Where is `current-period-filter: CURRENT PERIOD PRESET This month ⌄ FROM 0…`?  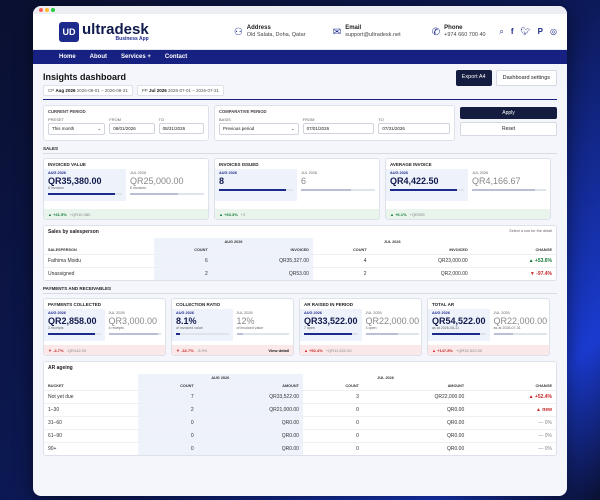
current-period-filter: CURRENT PERIOD PRESET This month ⌄ FROM 0… is located at coordinates (126, 123).